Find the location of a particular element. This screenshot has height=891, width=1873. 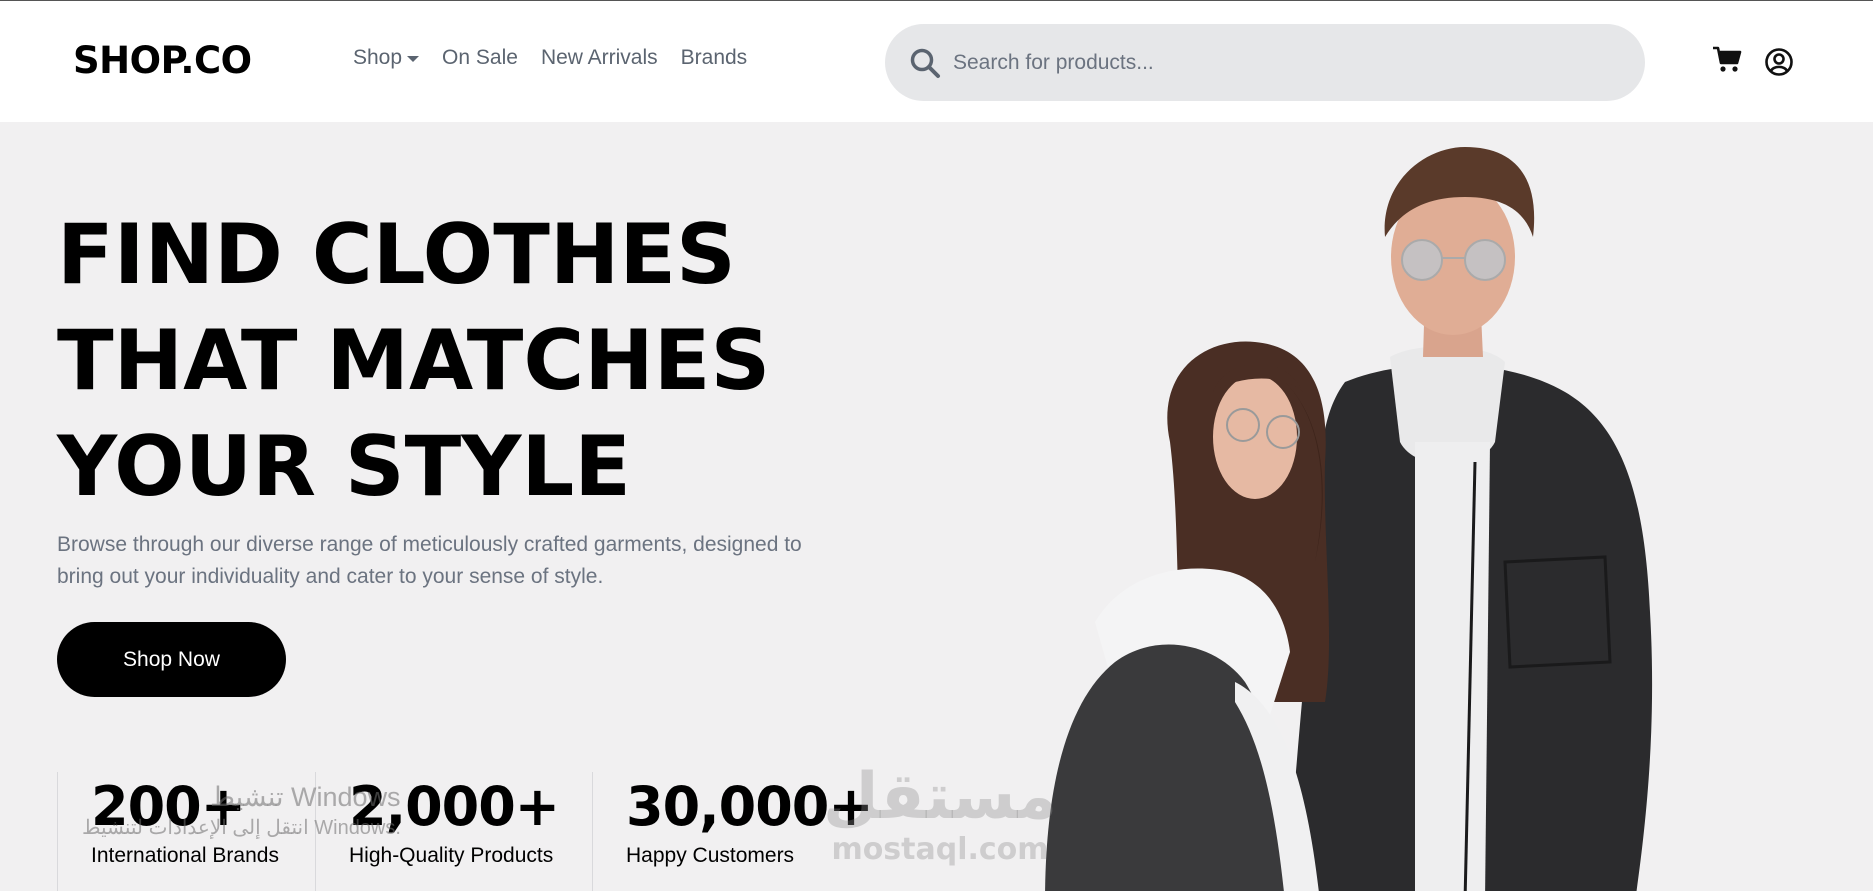

user-circle-icon is located at coordinates (1779, 62).